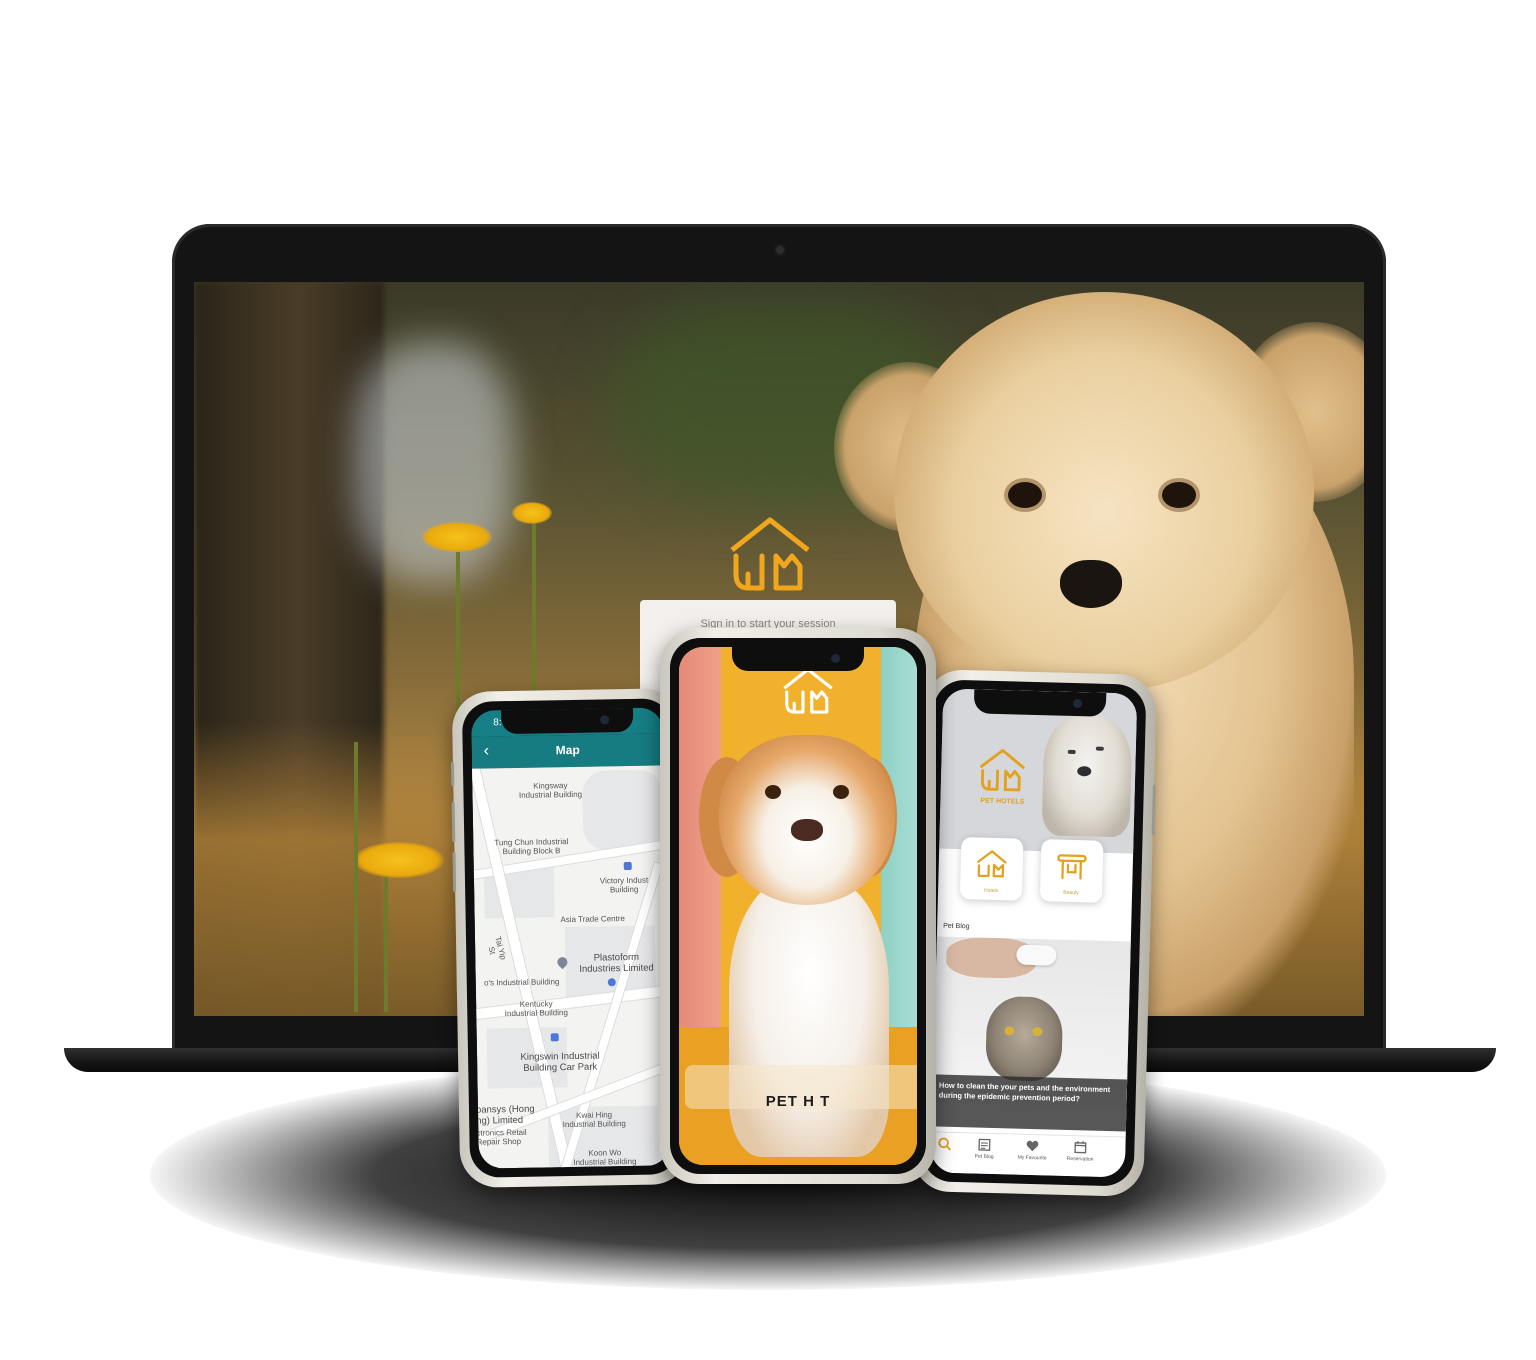 This screenshot has height=1360, width=1536. What do you see at coordinates (1032, 1146) in the screenshot?
I see `heart-icon` at bounding box center [1032, 1146].